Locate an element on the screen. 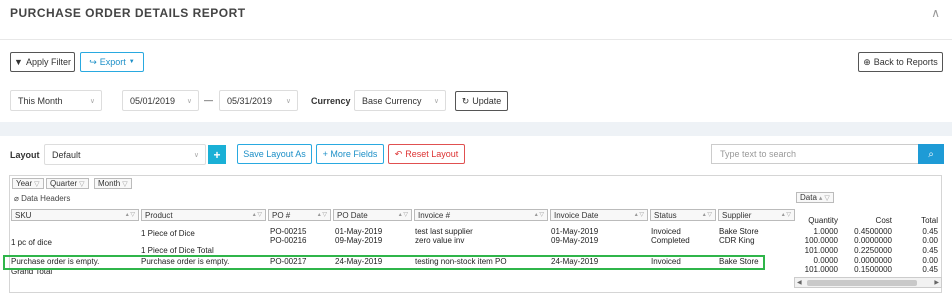  refresh-icon: ↻ is located at coordinates (465, 100).